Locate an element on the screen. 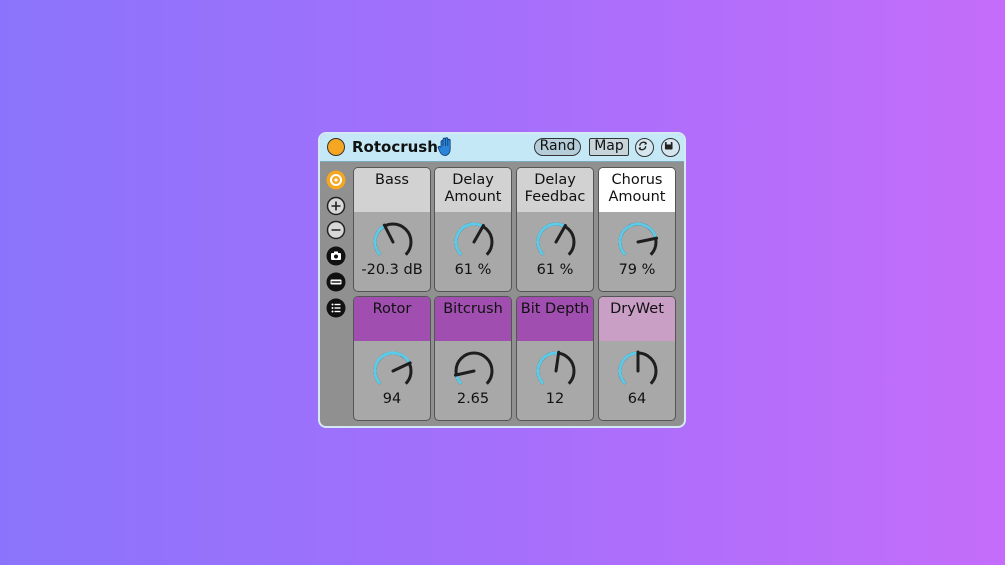 This screenshot has width=1005, height=565. device-title: Rotocrush is located at coordinates (395, 147).